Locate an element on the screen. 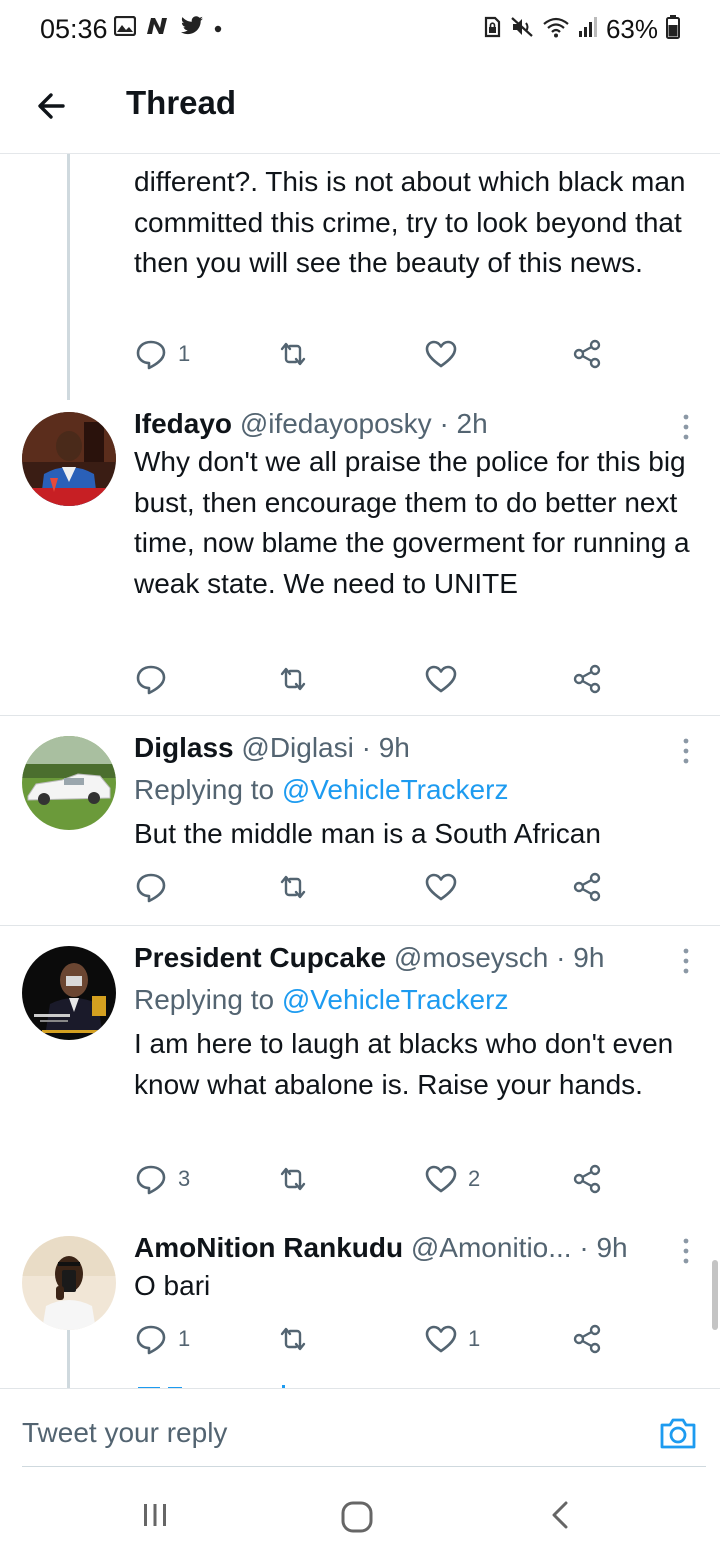  like-button: 1 is located at coordinates (452, 1339).